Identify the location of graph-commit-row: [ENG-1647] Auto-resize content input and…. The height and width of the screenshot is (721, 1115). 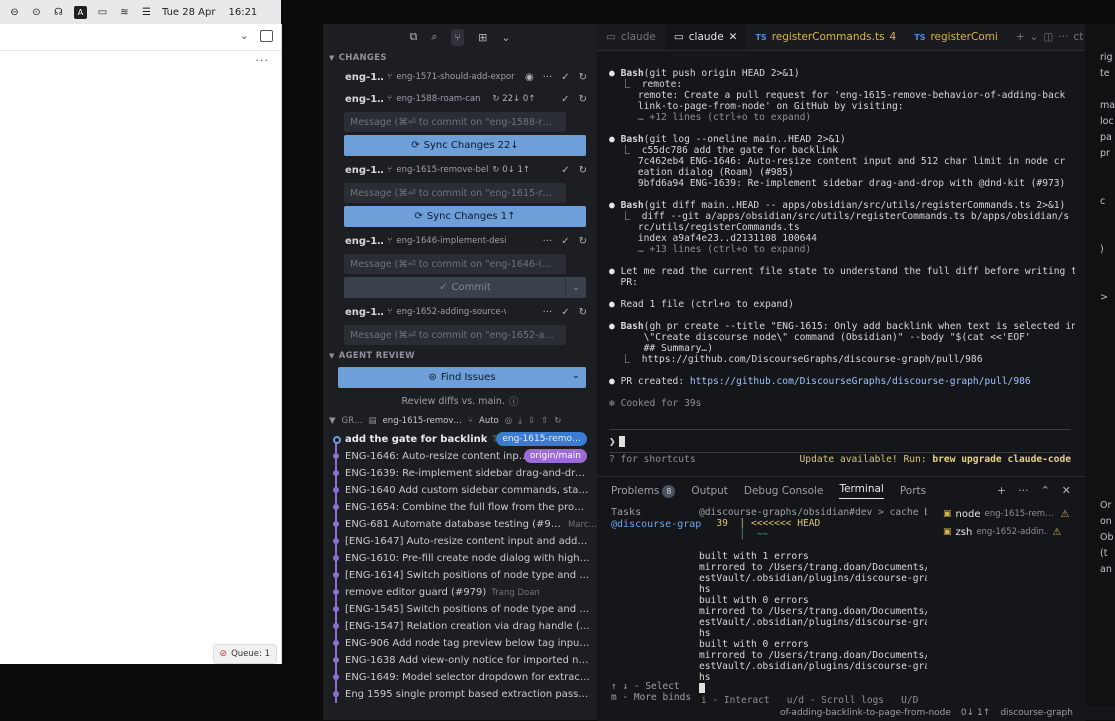
(460, 541).